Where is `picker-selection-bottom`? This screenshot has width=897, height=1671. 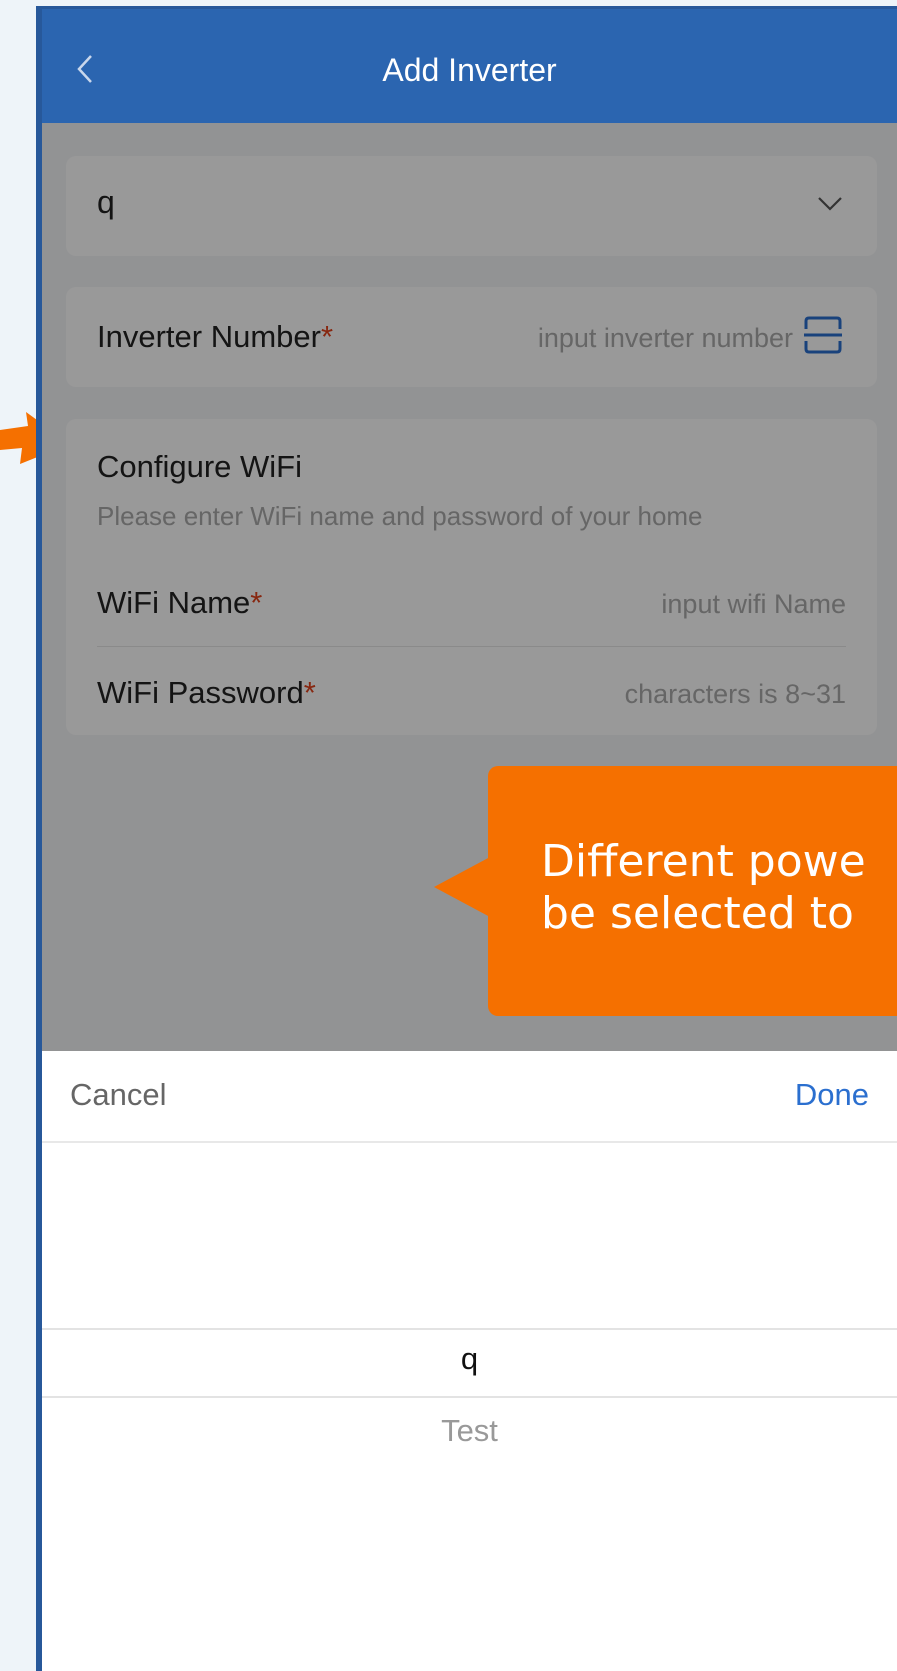 picker-selection-bottom is located at coordinates (469, 1397).